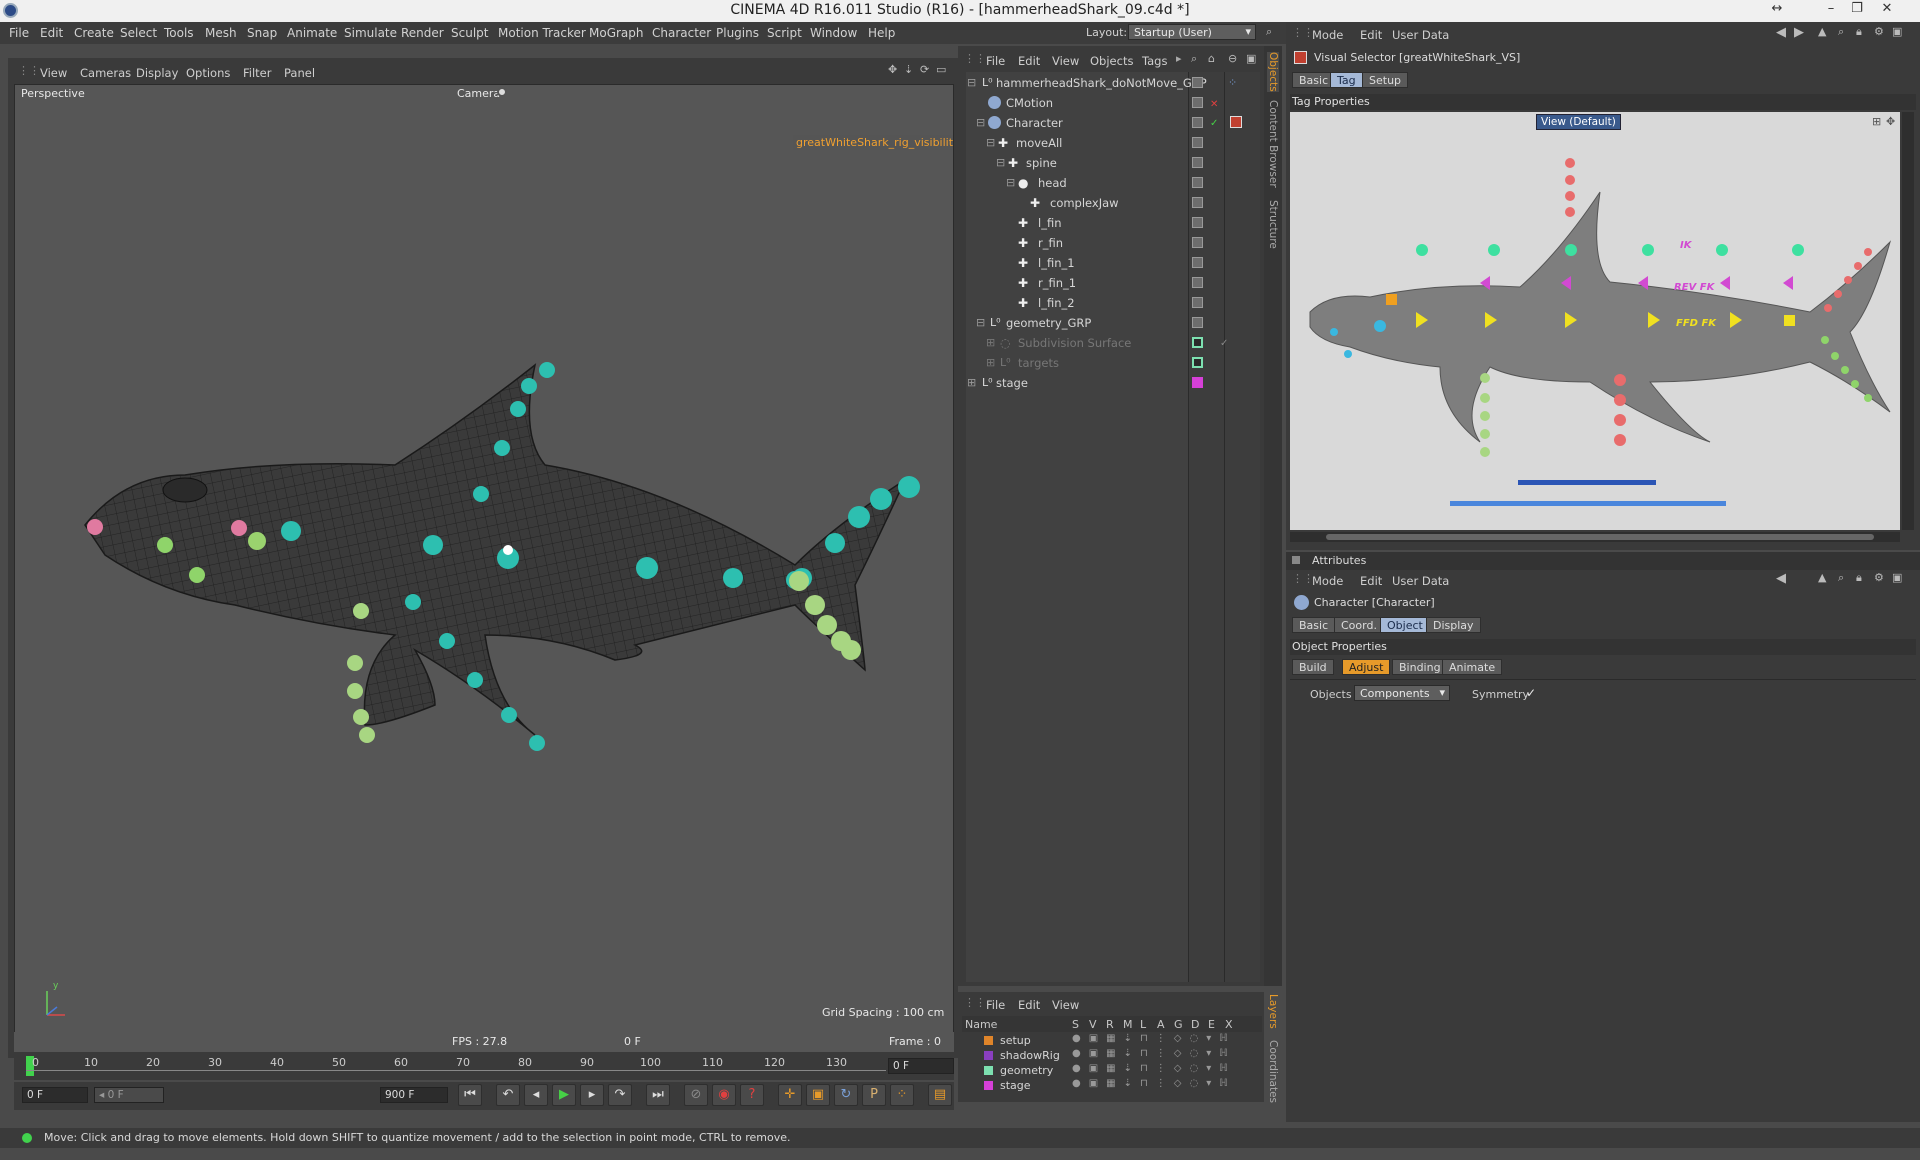 This screenshot has height=1160, width=1920. I want to click on link-icon: ⊖, so click(1232, 58).